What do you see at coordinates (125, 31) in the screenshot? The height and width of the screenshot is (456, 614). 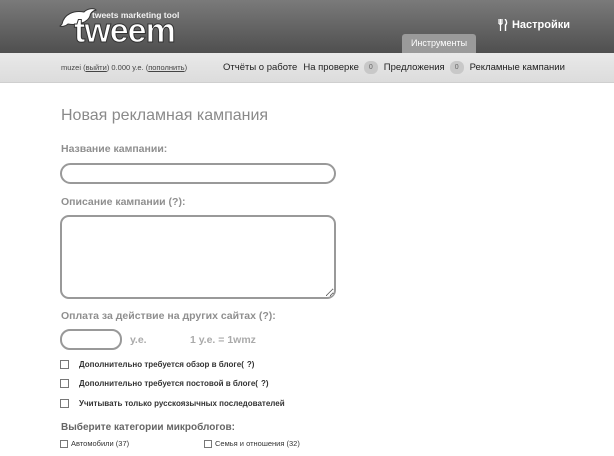 I see `logo-wordmark: tweem` at bounding box center [125, 31].